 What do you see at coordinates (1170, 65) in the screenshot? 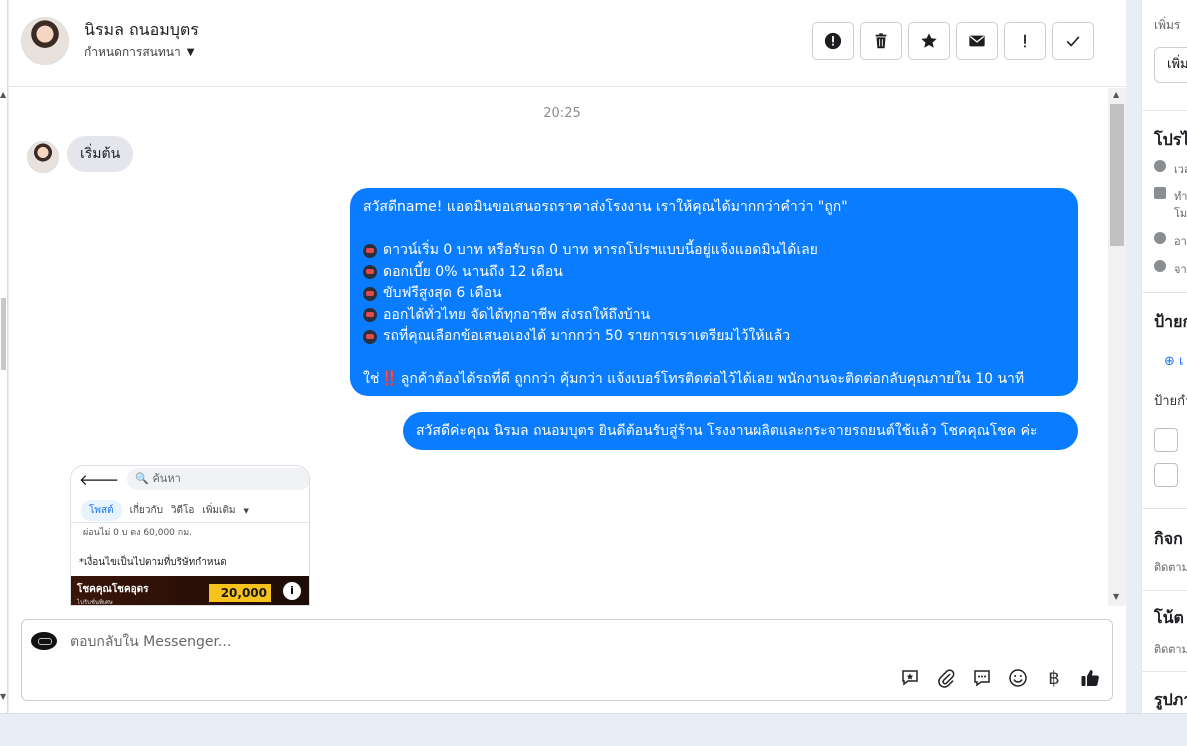
I see `add-button: เพิ่ม` at bounding box center [1170, 65].